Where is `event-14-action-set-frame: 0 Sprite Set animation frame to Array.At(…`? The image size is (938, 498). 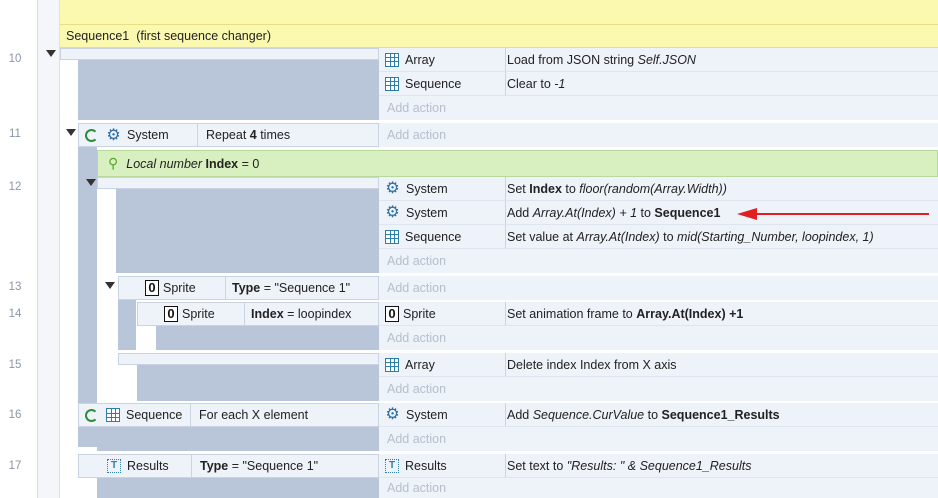
event-14-action-set-frame: 0 Sprite Set animation frame to Array.At(… is located at coordinates (658, 314).